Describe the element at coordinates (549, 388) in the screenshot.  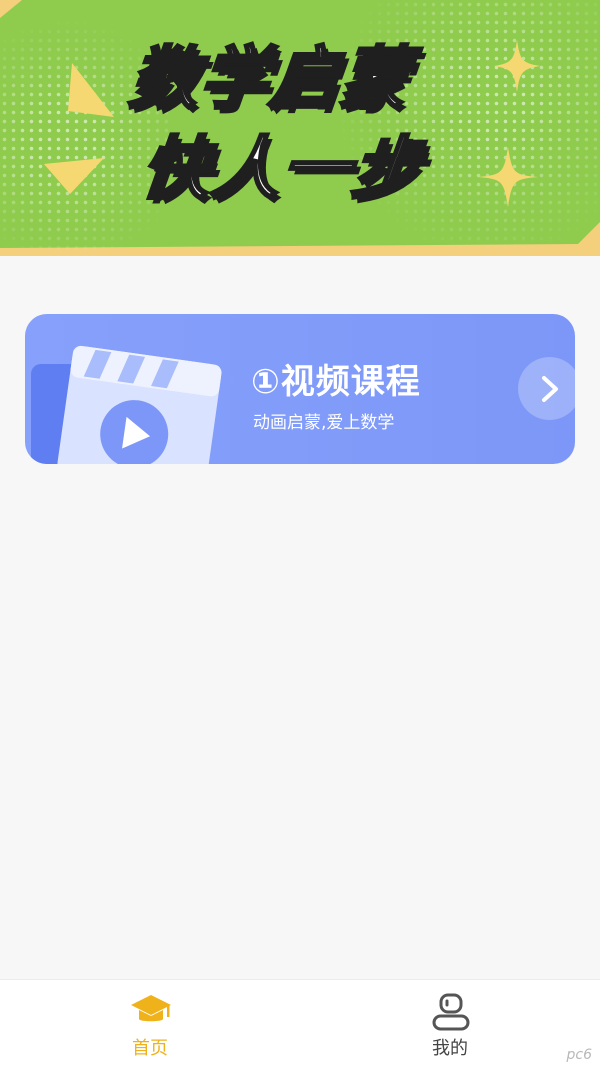
I see `chevron-right-icon` at that location.